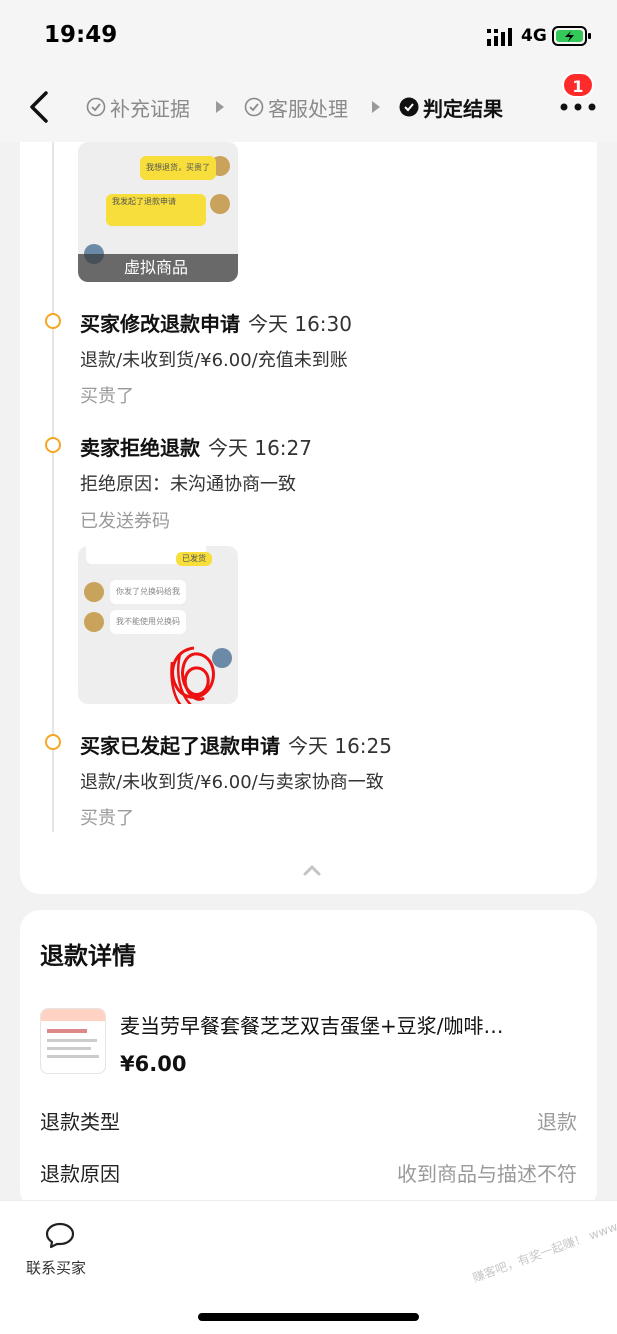 The height and width of the screenshot is (1334, 617). Describe the element at coordinates (194, 559) in the screenshot. I see `chat-bubble: 已发货` at that location.